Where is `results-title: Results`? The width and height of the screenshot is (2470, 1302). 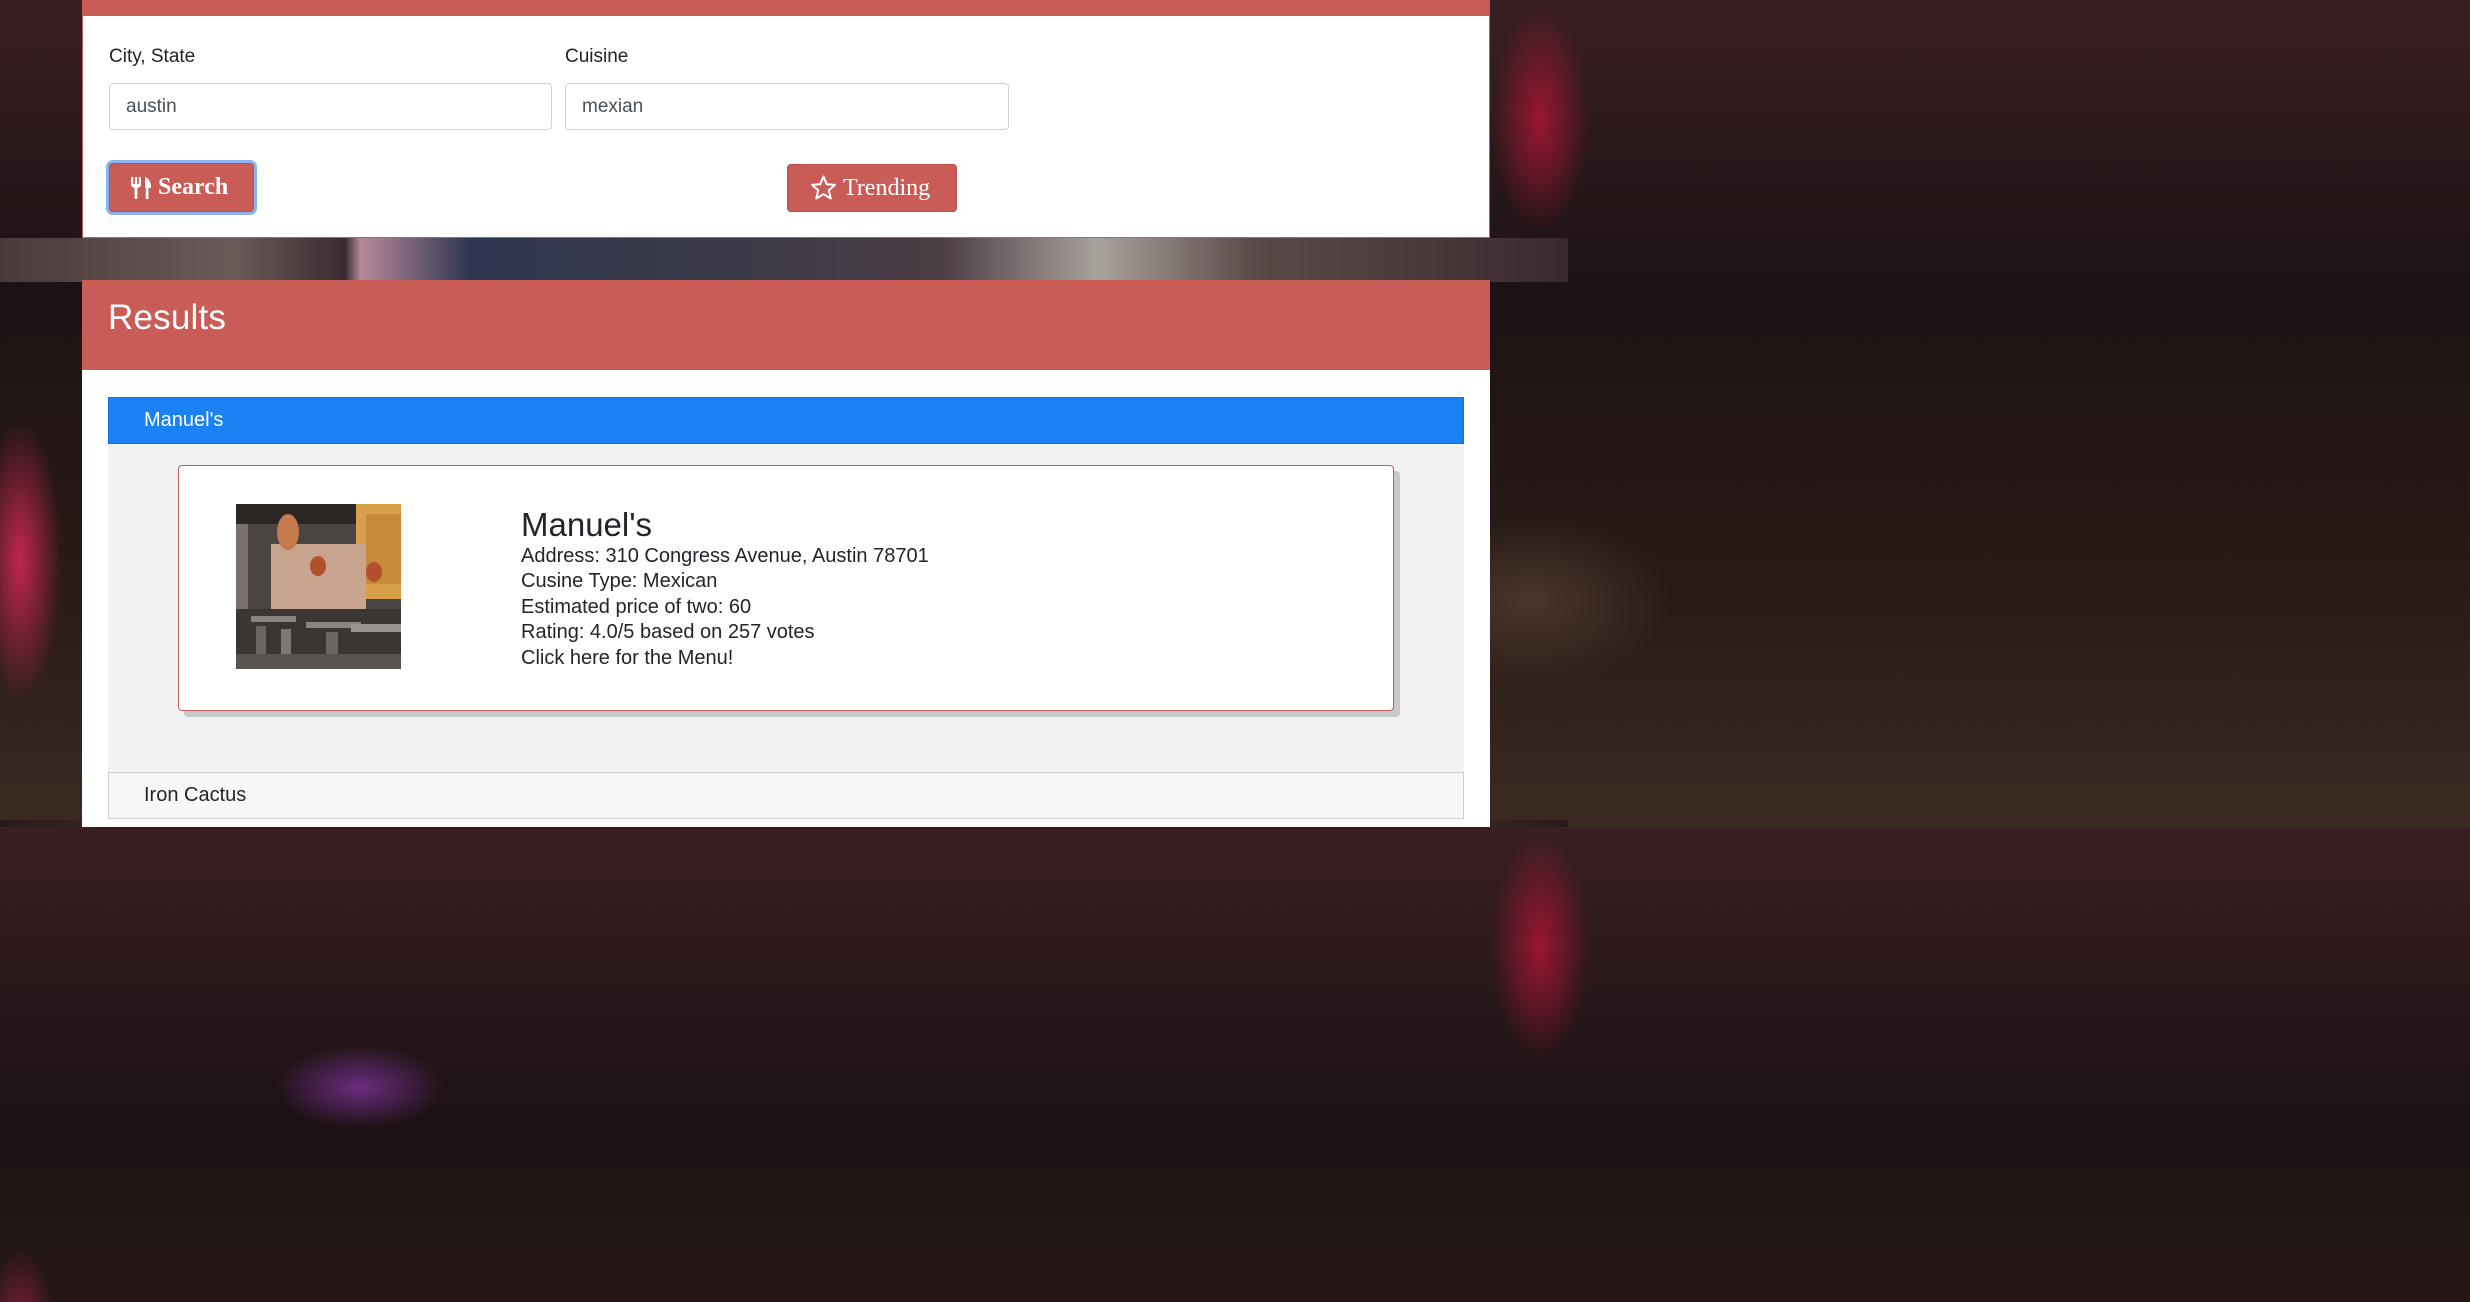 results-title: Results is located at coordinates (167, 317).